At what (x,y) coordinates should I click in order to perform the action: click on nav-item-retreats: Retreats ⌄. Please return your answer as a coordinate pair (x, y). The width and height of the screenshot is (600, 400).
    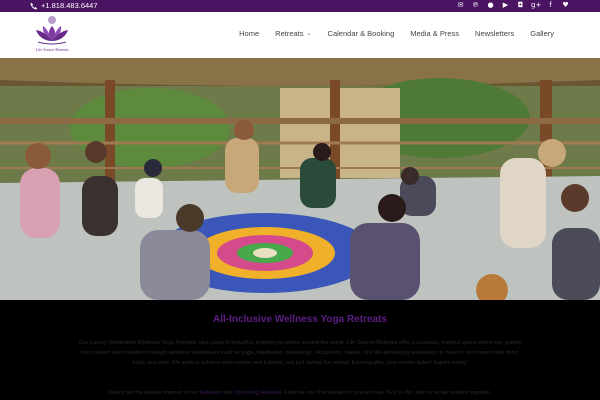
    Looking at the image, I should click on (293, 33).